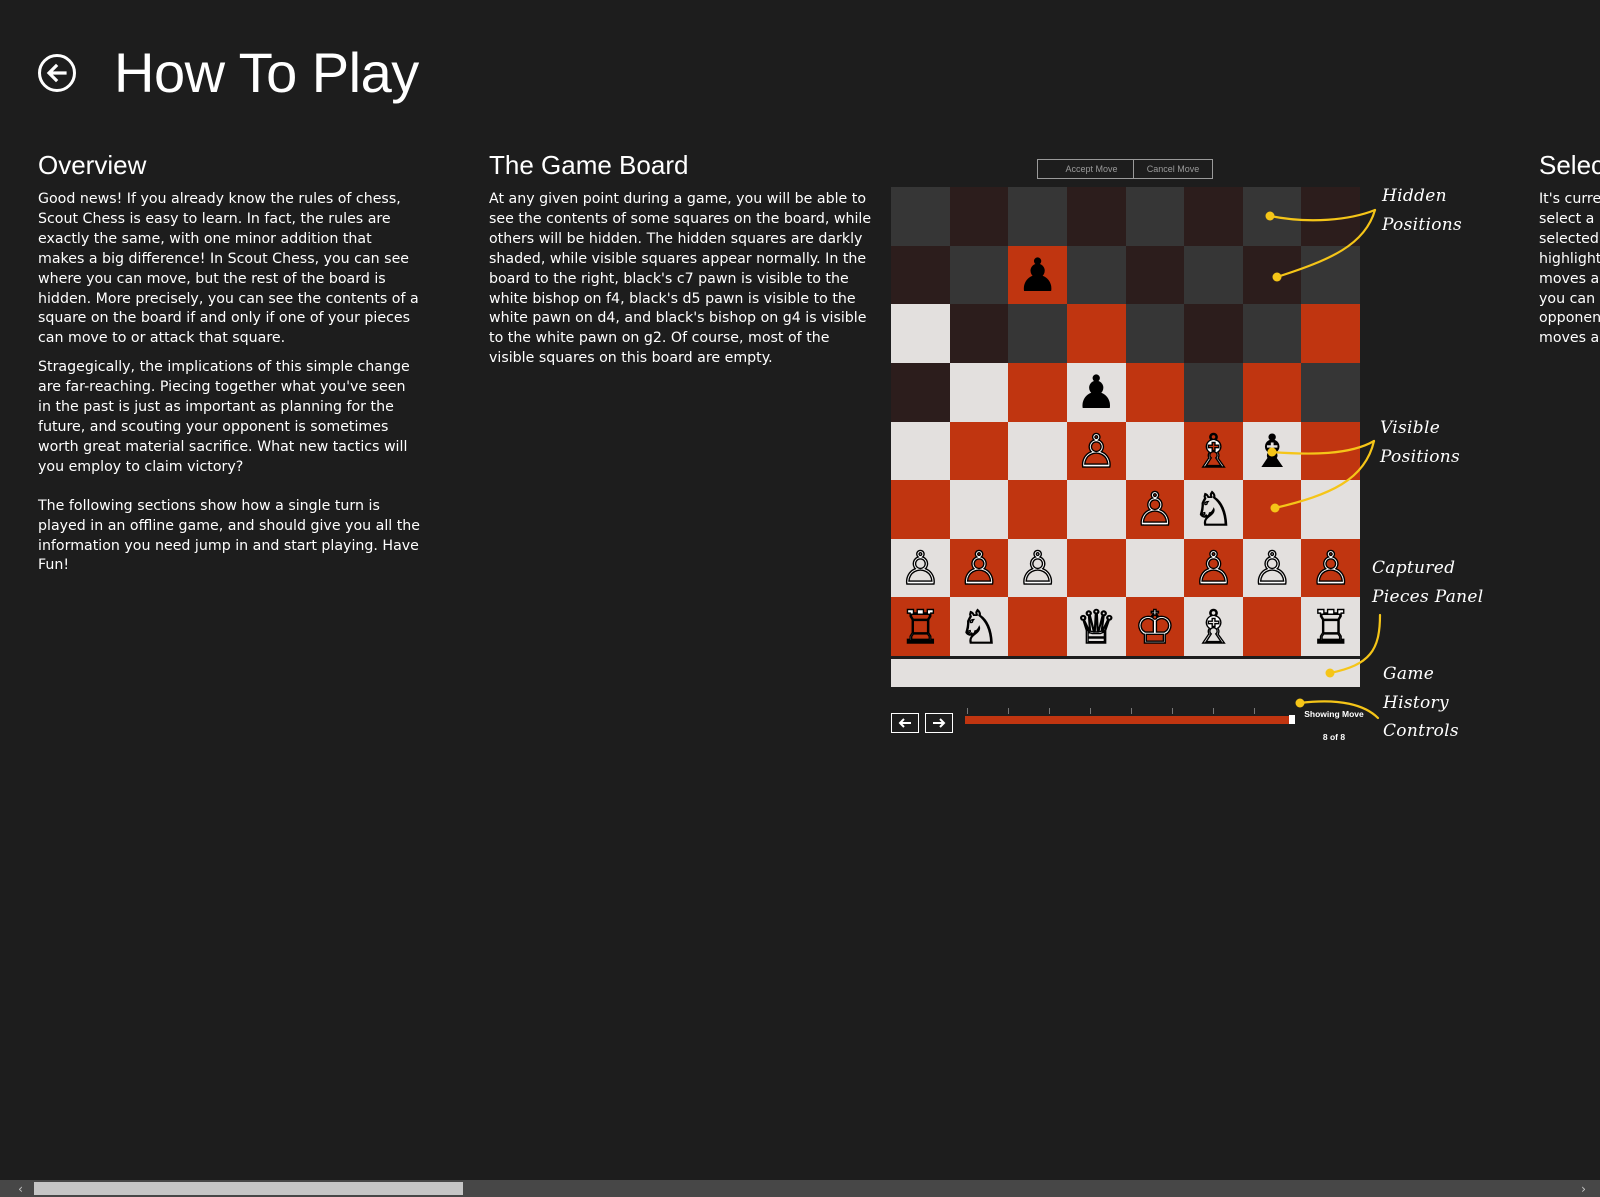 This screenshot has width=1600, height=1197. What do you see at coordinates (266, 72) in the screenshot?
I see `page-title: How To Play` at bounding box center [266, 72].